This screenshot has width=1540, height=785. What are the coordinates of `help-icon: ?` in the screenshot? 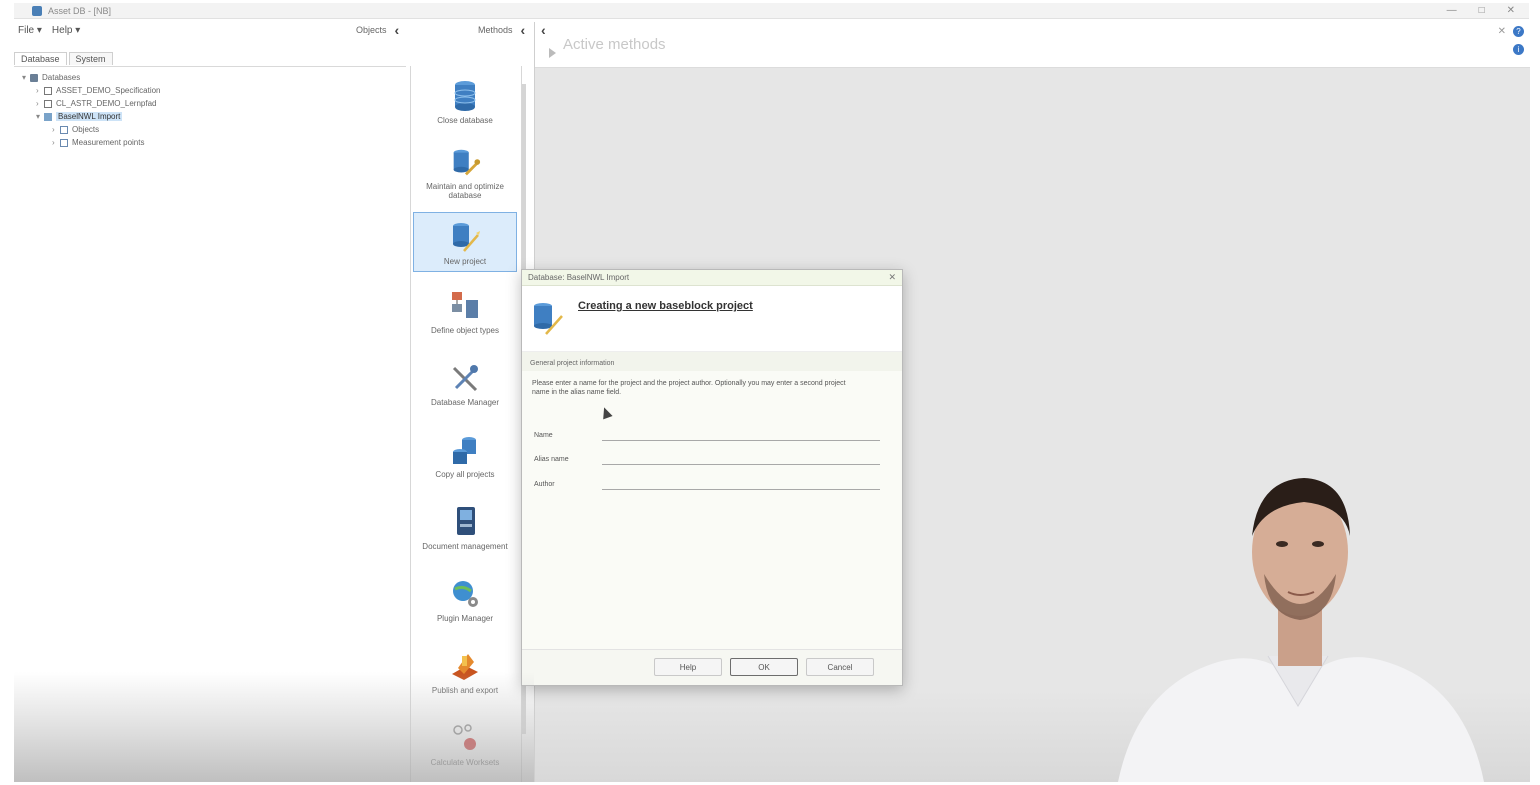 It's located at (1518, 31).